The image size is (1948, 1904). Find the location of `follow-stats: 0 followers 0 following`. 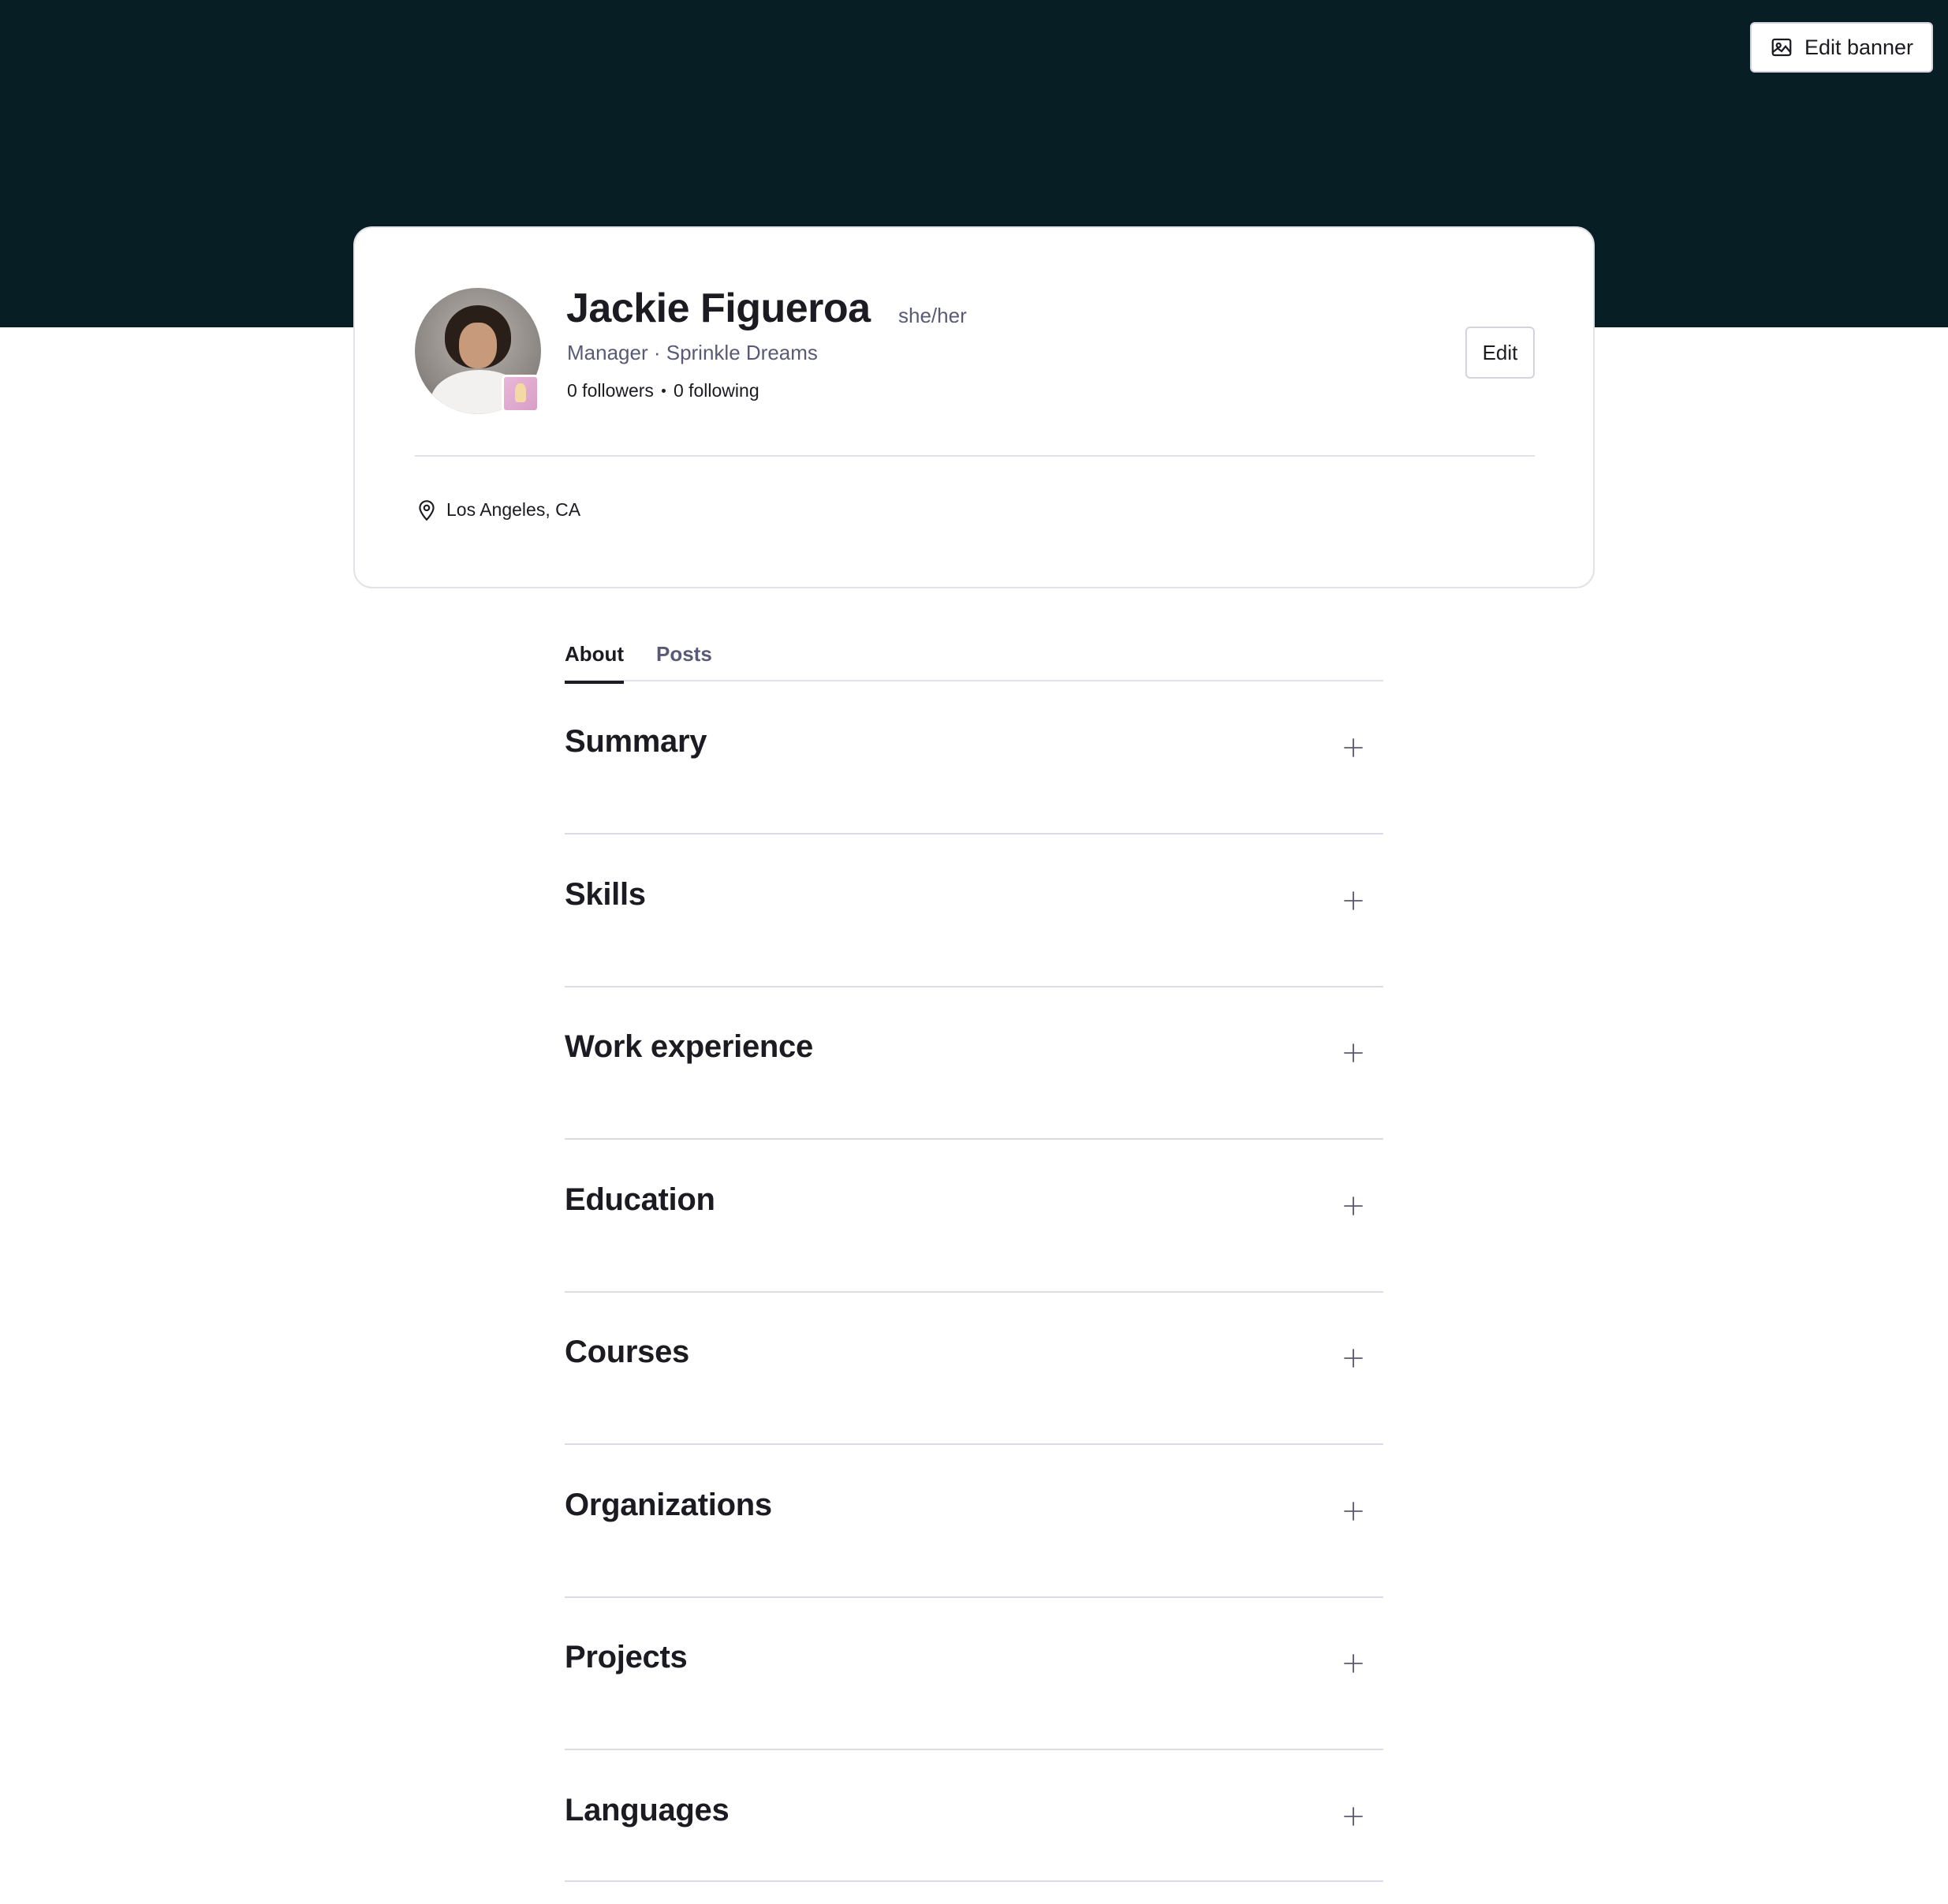

follow-stats: 0 followers 0 following is located at coordinates (663, 390).